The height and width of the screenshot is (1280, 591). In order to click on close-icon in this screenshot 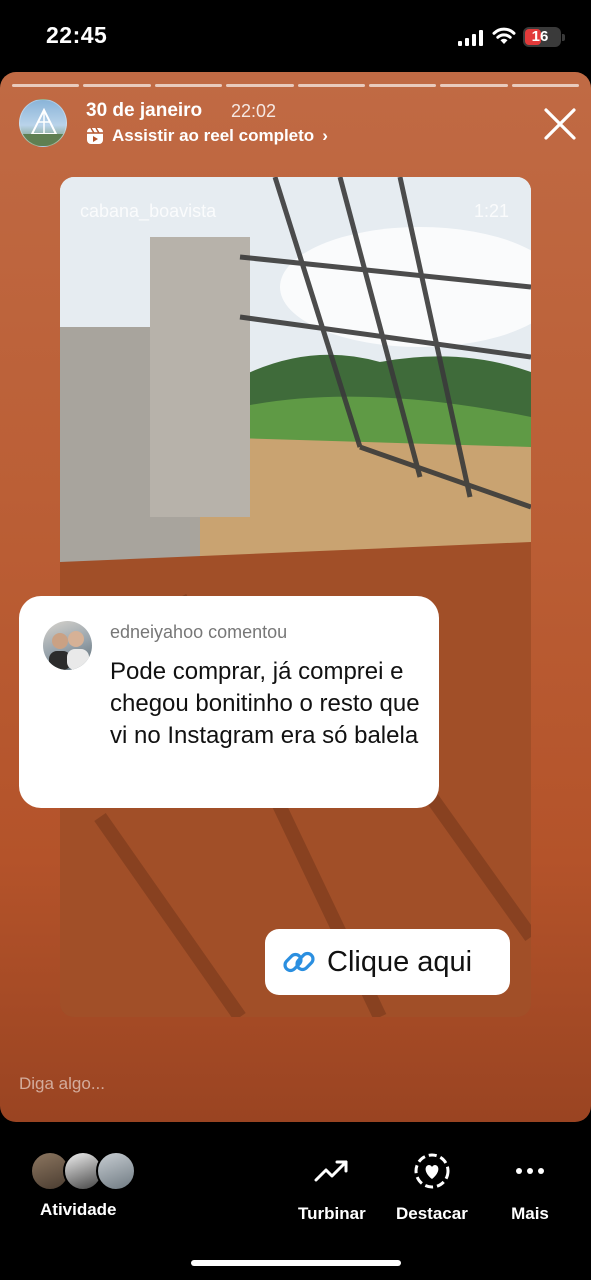, I will do `click(560, 124)`.